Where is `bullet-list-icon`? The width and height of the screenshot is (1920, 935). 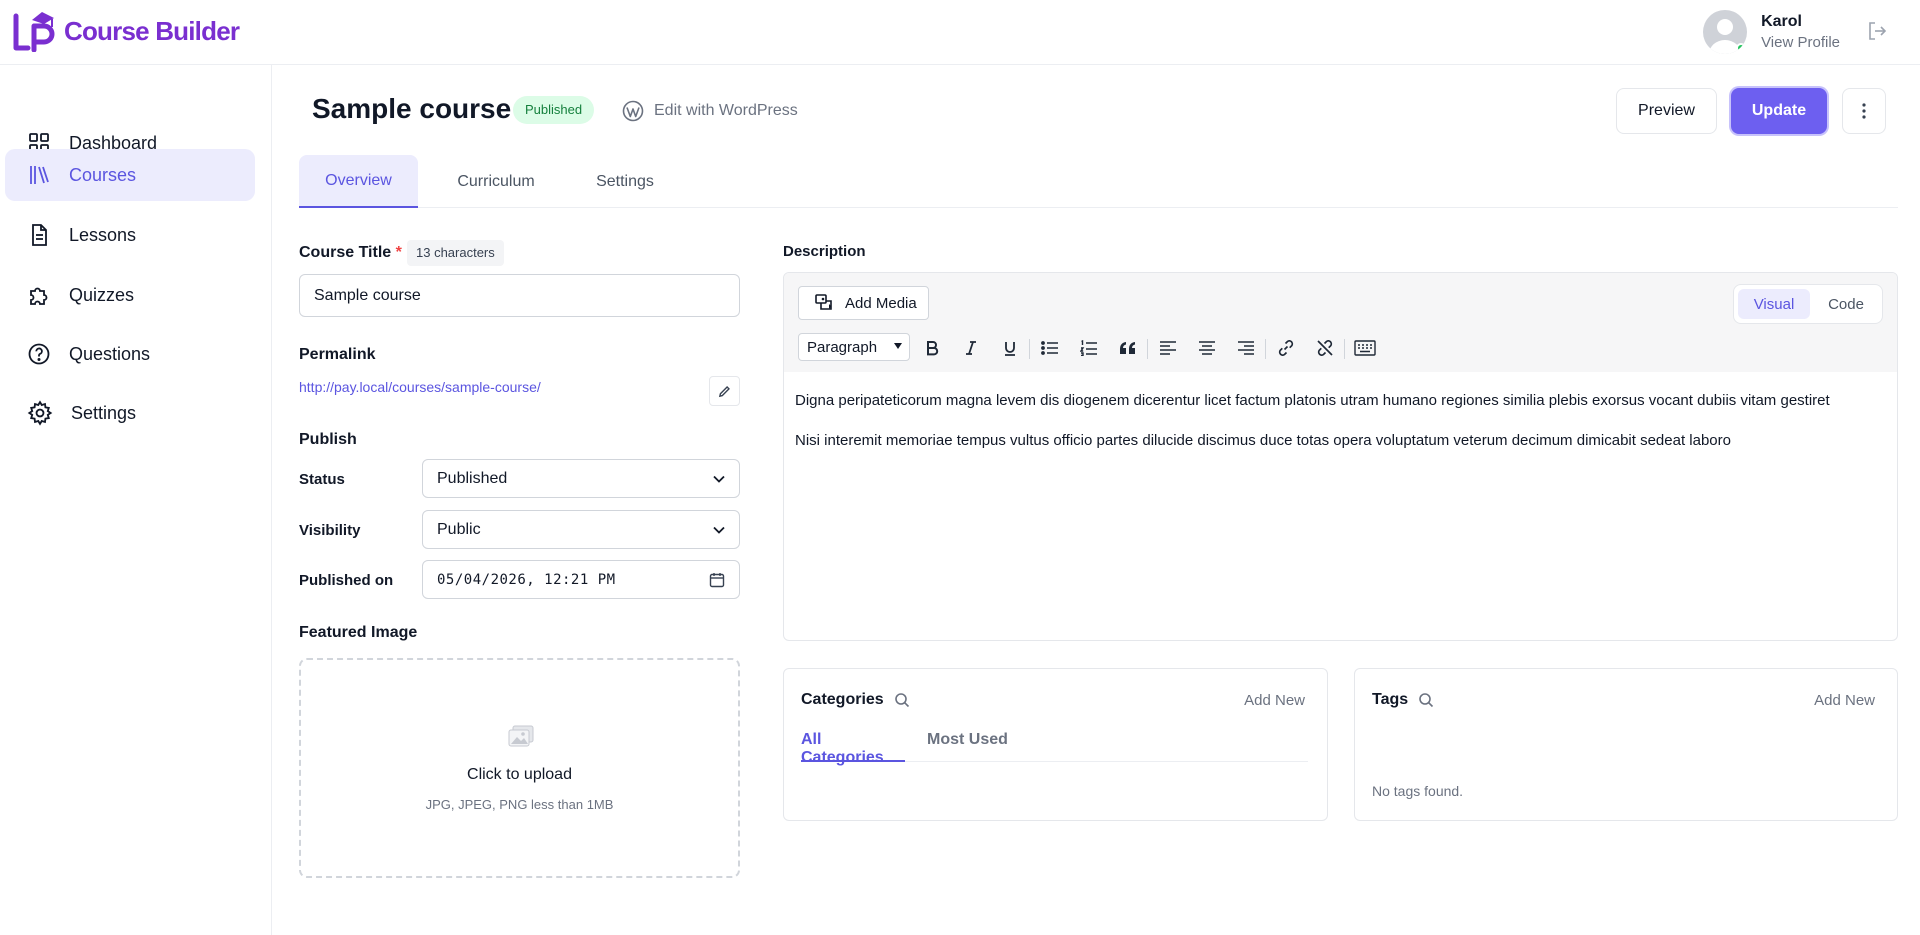
bullet-list-icon is located at coordinates (1049, 348).